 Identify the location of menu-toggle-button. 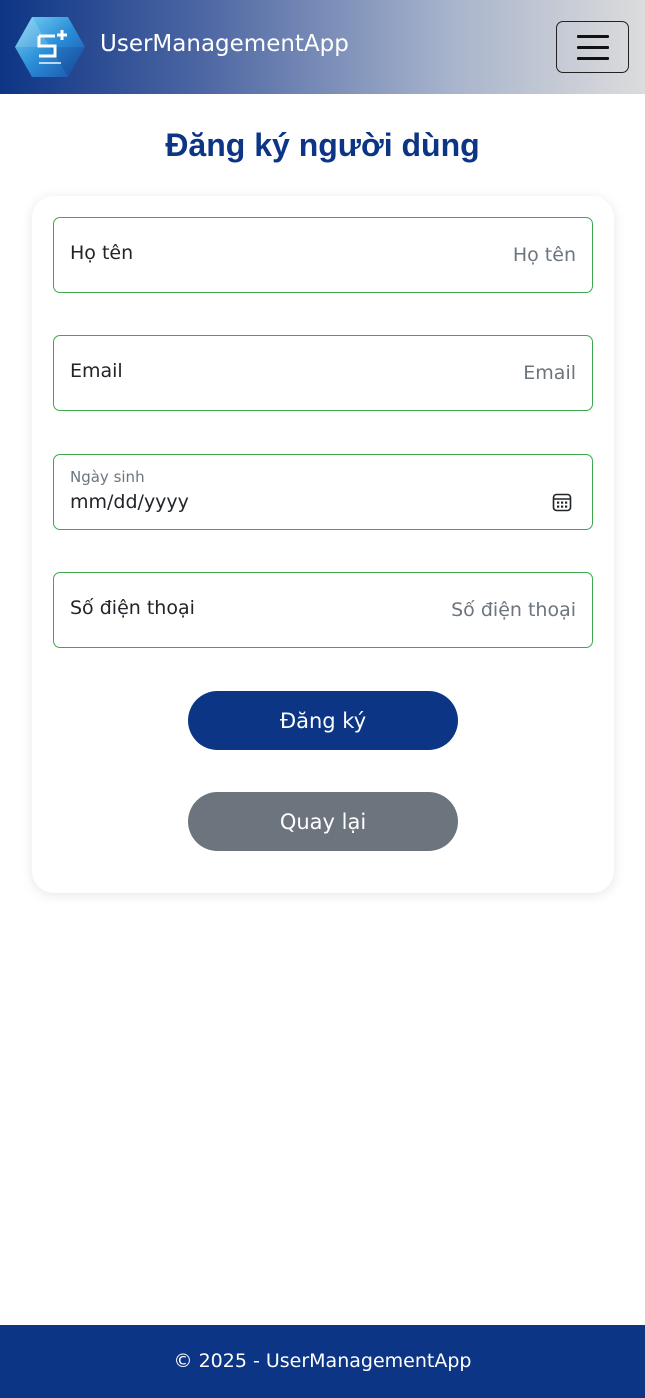
(592, 47).